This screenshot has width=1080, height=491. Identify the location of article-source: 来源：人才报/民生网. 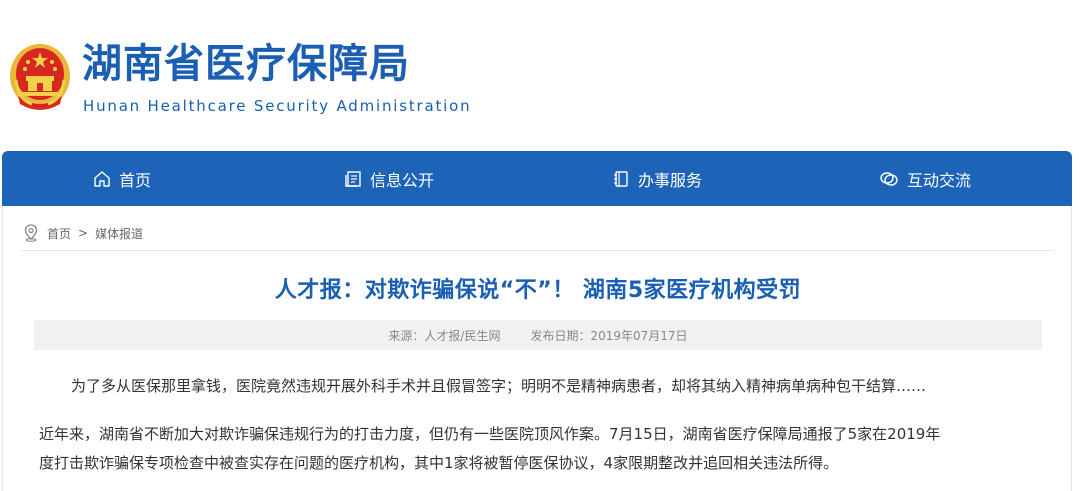
(444, 335).